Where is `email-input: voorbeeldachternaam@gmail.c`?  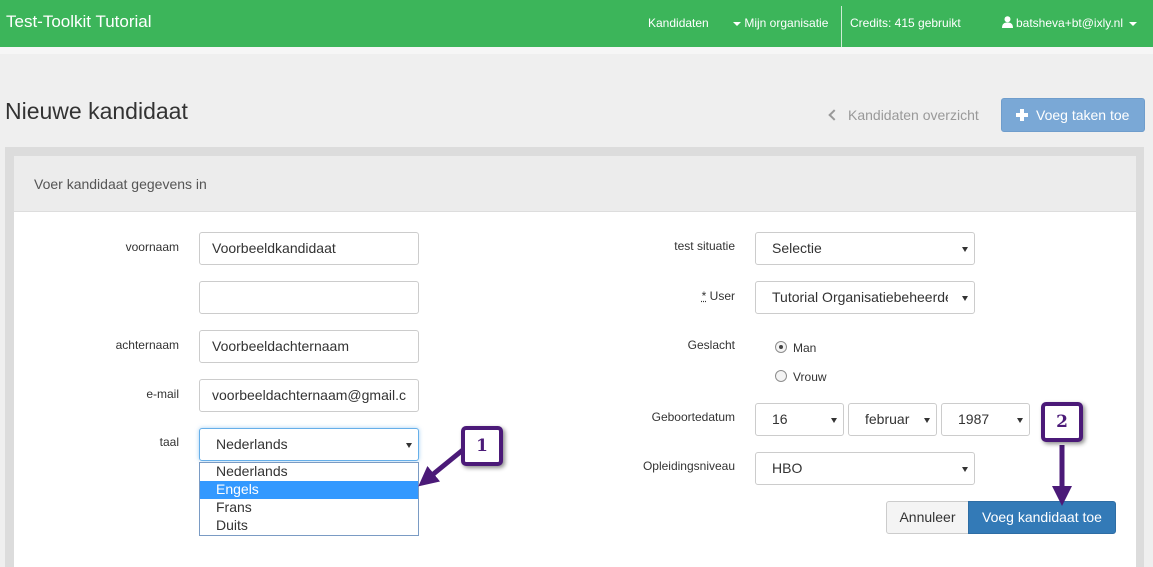 email-input: voorbeeldachternaam@gmail.c is located at coordinates (309, 395).